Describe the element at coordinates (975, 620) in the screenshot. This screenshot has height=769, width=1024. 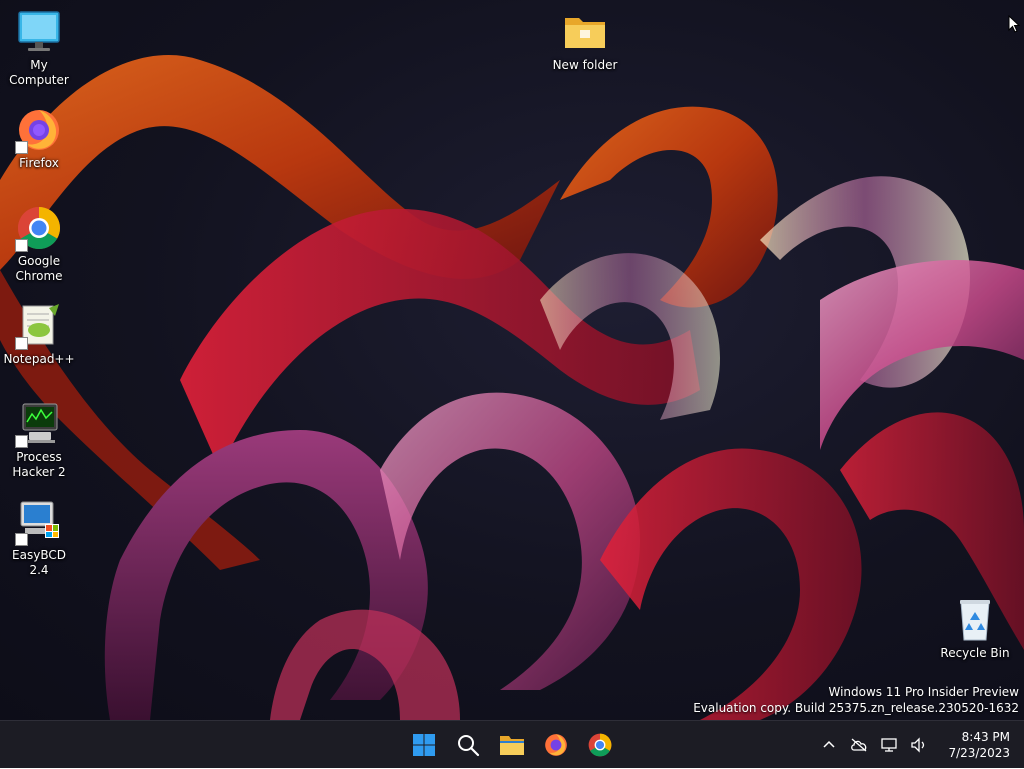
I see `recycle-bin-icon` at that location.